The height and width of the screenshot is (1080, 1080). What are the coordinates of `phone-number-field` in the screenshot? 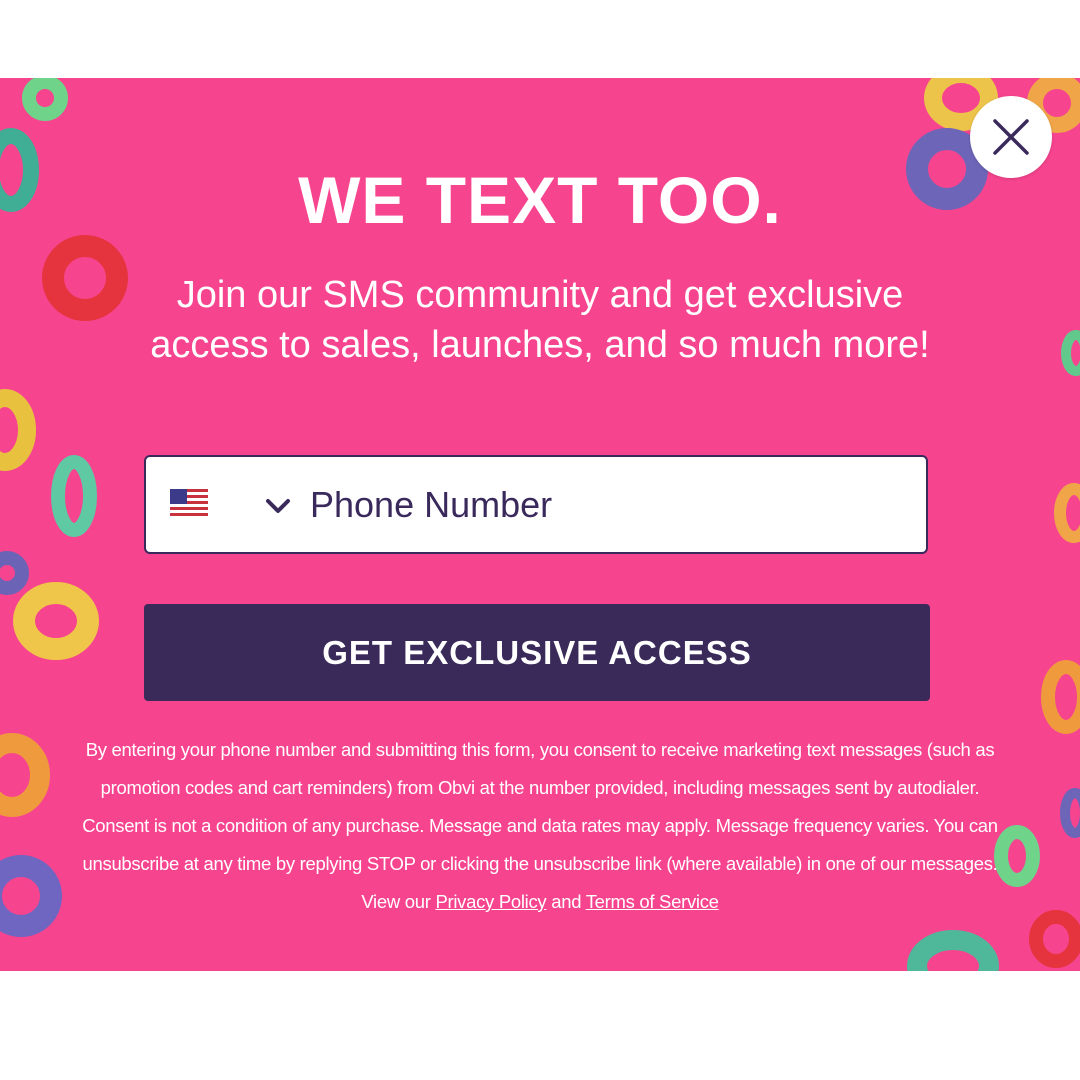 It's located at (536, 504).